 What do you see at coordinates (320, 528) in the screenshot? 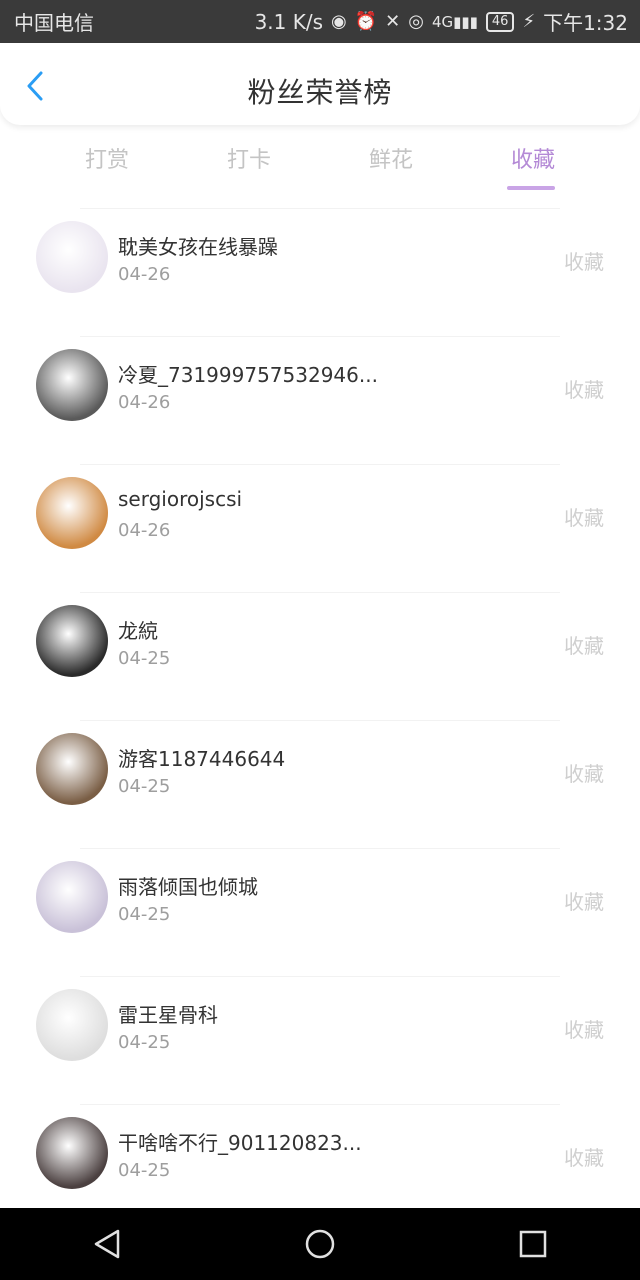
I see `list-item: sergiorojscsi 04-26 收藏` at bounding box center [320, 528].